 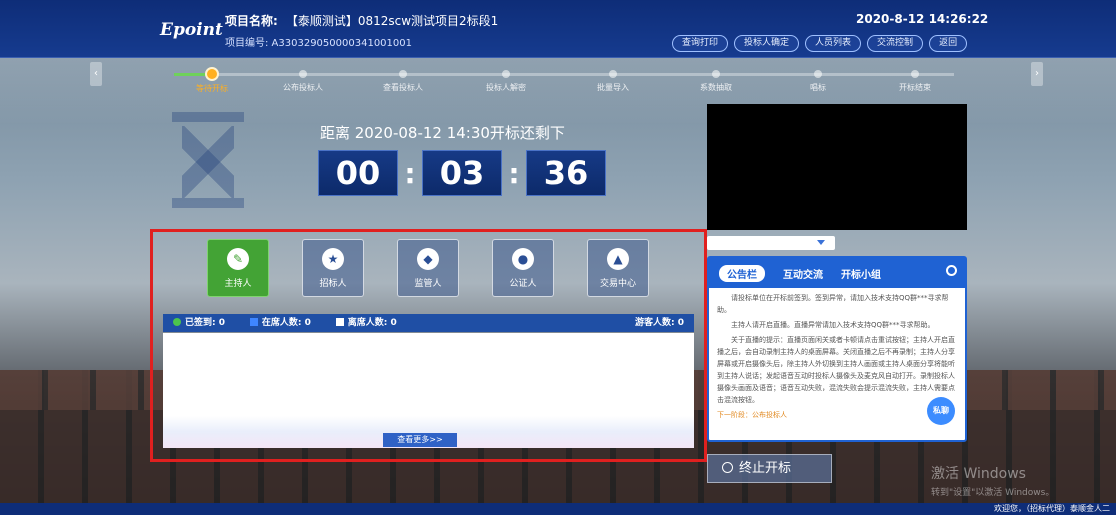 What do you see at coordinates (333, 259) in the screenshot?
I see `tenderer-icon: ★` at bounding box center [333, 259].